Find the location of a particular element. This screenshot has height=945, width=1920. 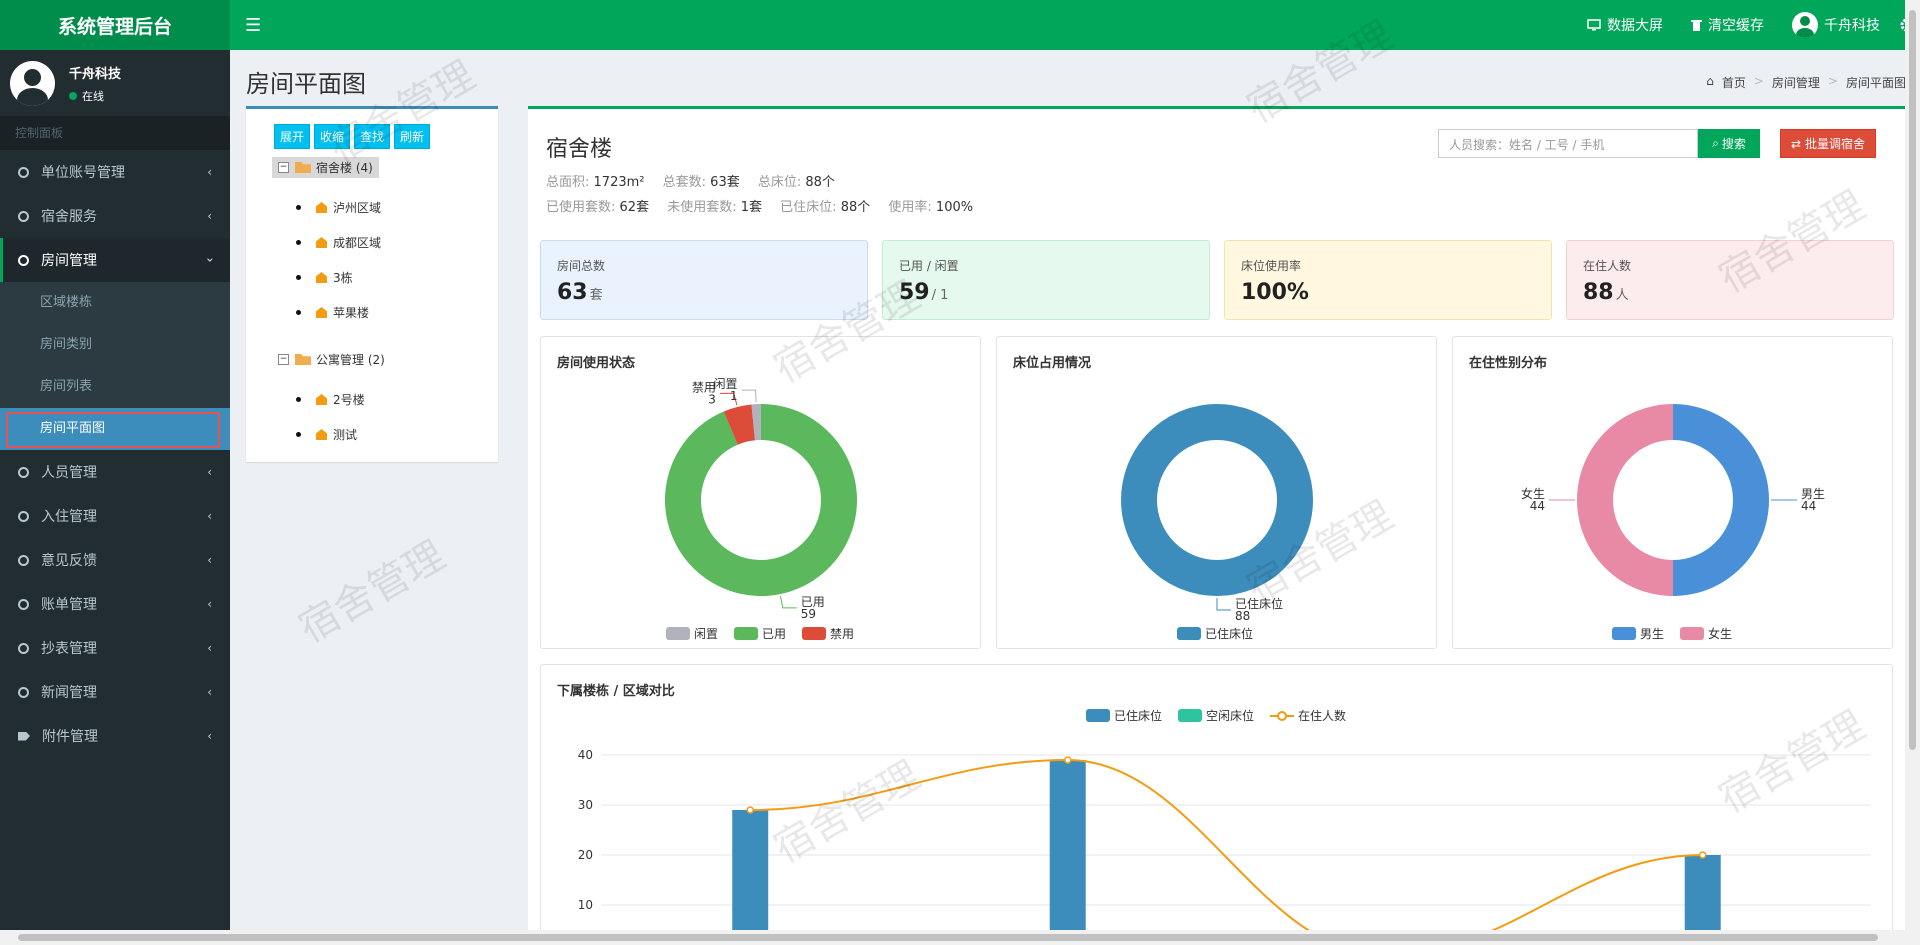

sidebar-item-feedback: 意见反馈 ‹ is located at coordinates (115, 560).